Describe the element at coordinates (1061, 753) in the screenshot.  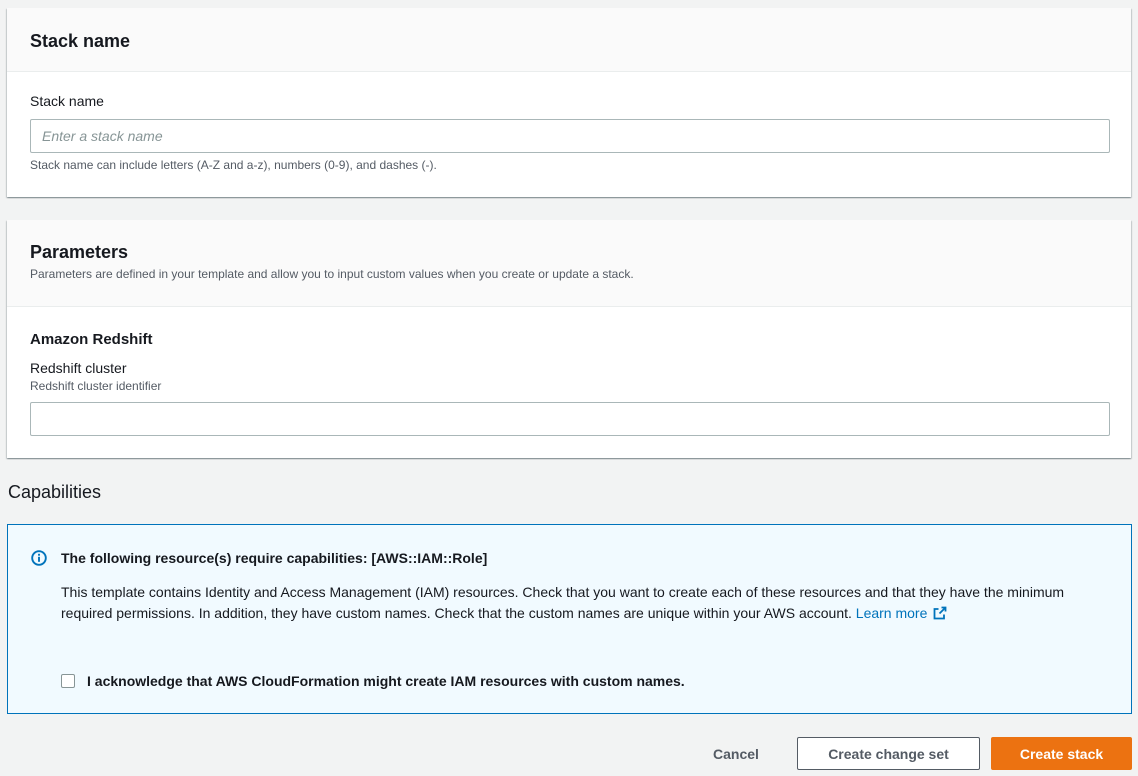
I see `create-stack-button: Create stack` at that location.